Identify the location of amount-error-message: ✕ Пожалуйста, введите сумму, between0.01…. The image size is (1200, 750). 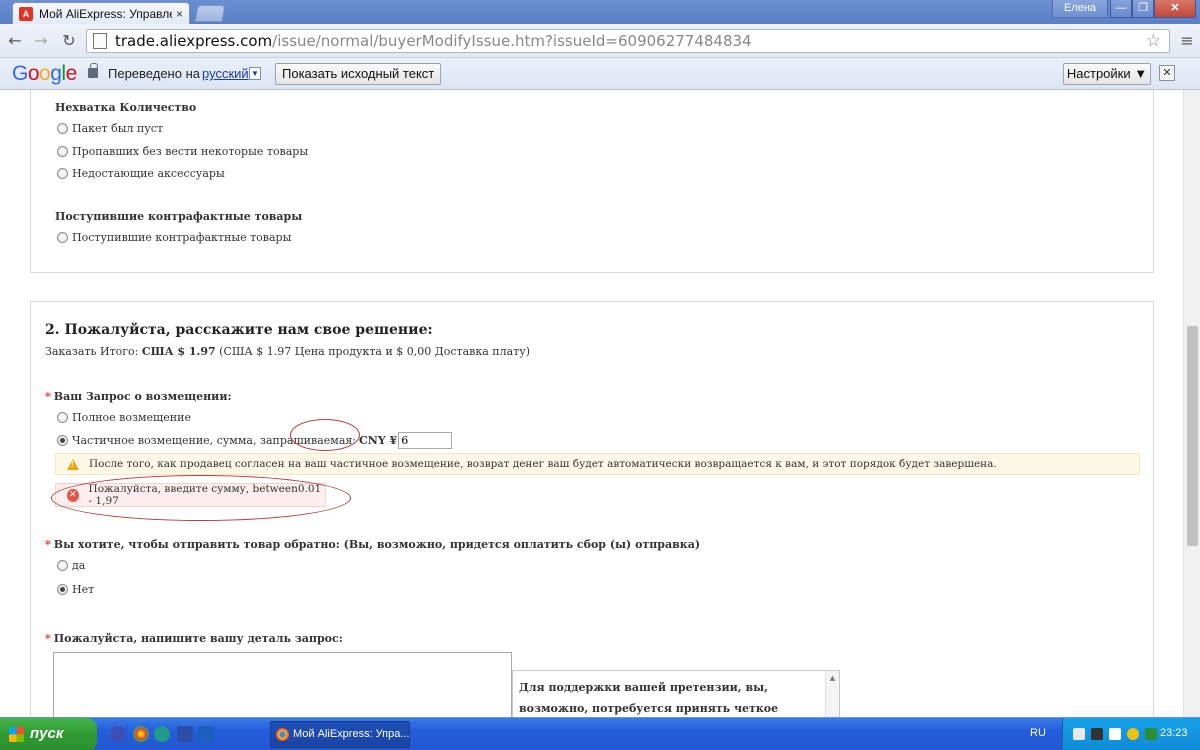
(190, 495).